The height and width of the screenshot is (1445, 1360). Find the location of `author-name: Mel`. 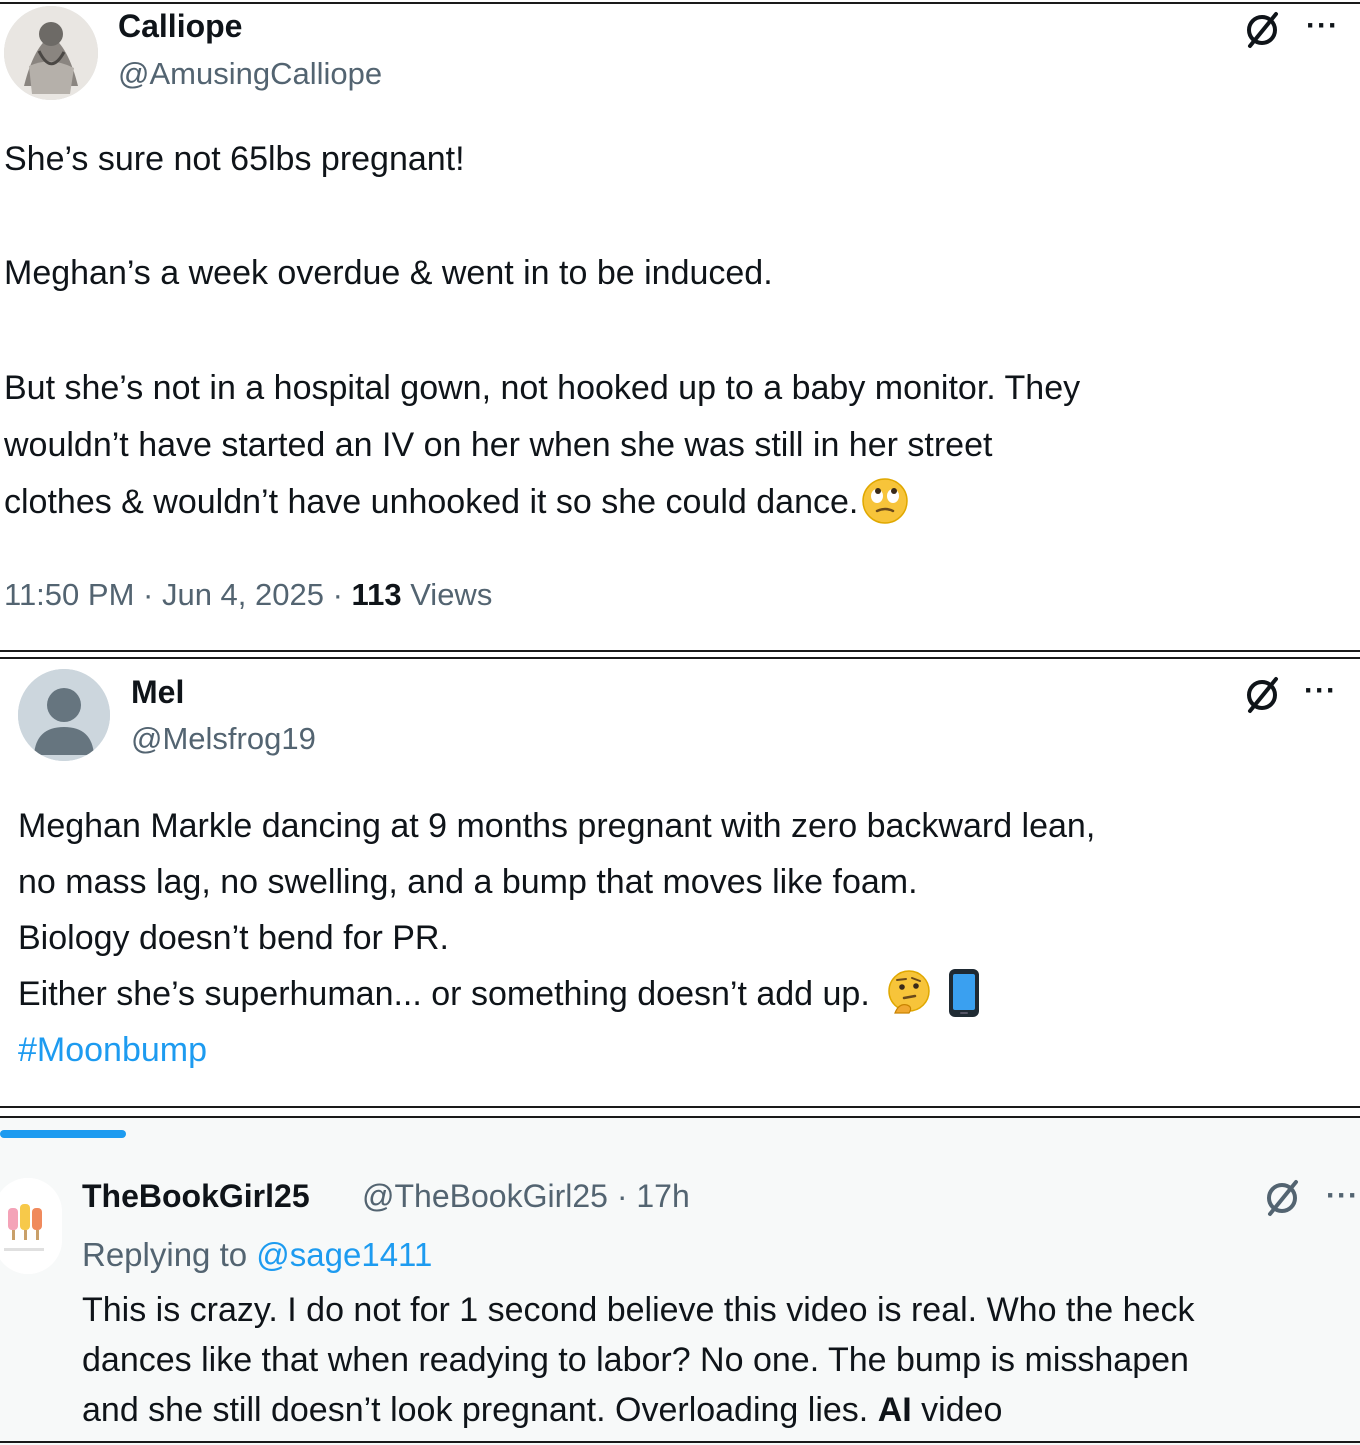

author-name: Mel is located at coordinates (157, 692).